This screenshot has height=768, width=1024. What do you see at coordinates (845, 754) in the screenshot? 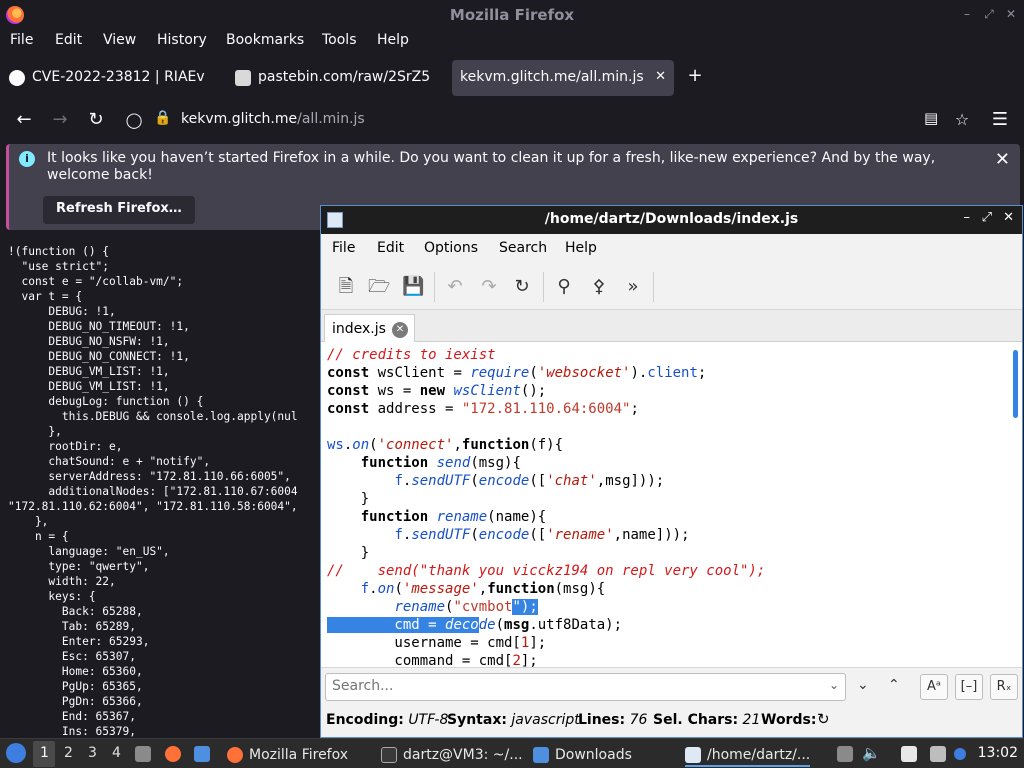
I see `tray-clipboard-icon` at bounding box center [845, 754].